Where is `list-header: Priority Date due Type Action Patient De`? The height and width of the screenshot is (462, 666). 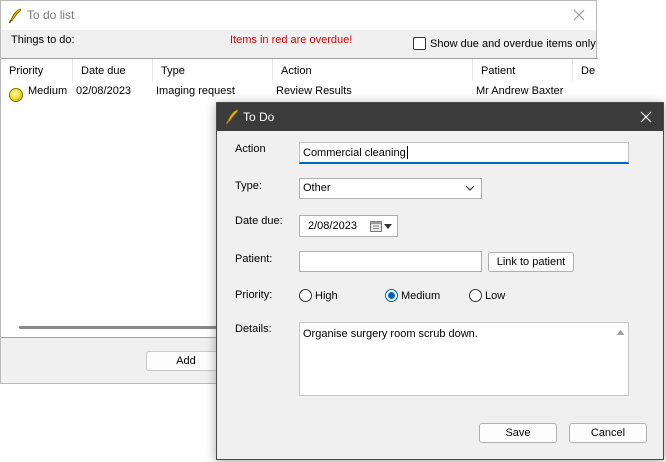
list-header: Priority Date due Type Action Patient De is located at coordinates (299, 70).